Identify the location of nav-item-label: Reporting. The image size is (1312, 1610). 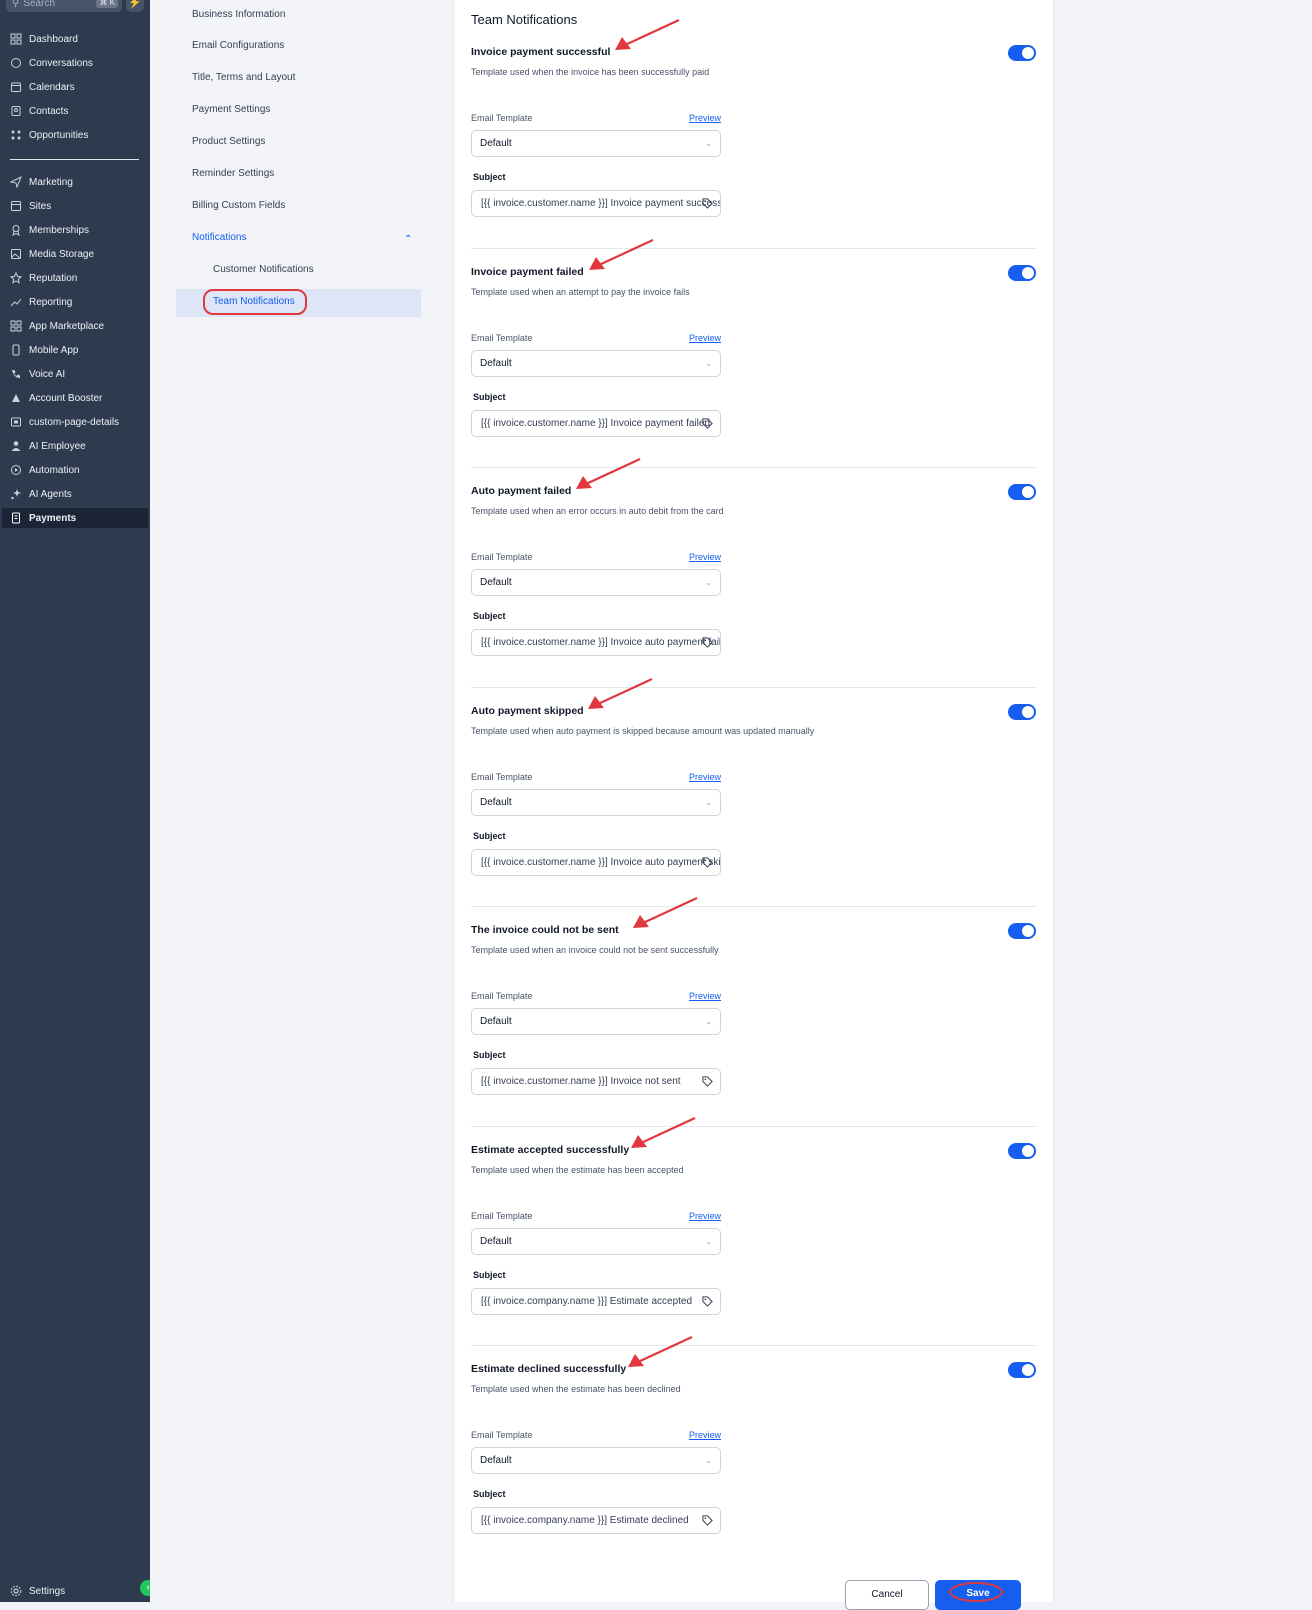
(51, 302).